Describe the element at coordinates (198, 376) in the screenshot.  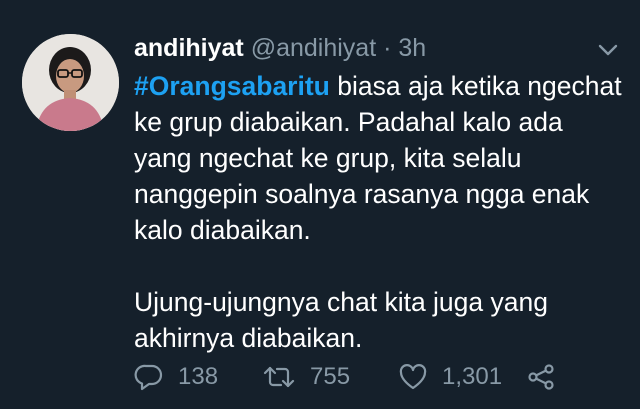
I see `reply-count: 138` at that location.